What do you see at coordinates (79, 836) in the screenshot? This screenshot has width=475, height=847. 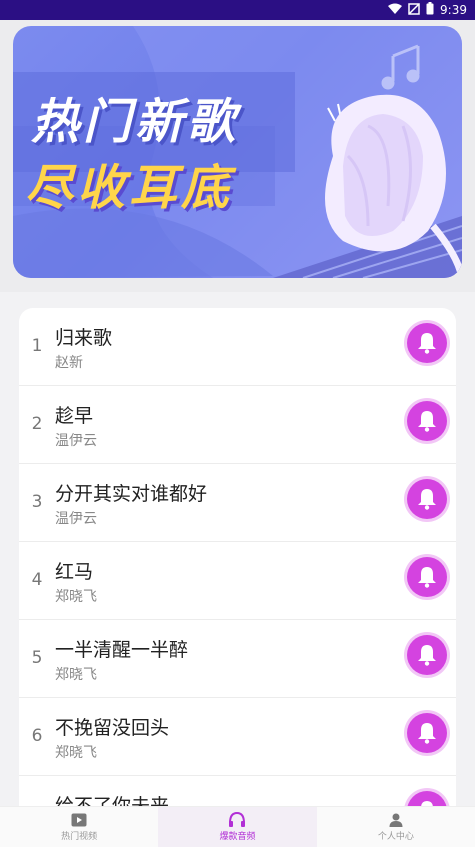 I see `nav-label: 热门视频` at bounding box center [79, 836].